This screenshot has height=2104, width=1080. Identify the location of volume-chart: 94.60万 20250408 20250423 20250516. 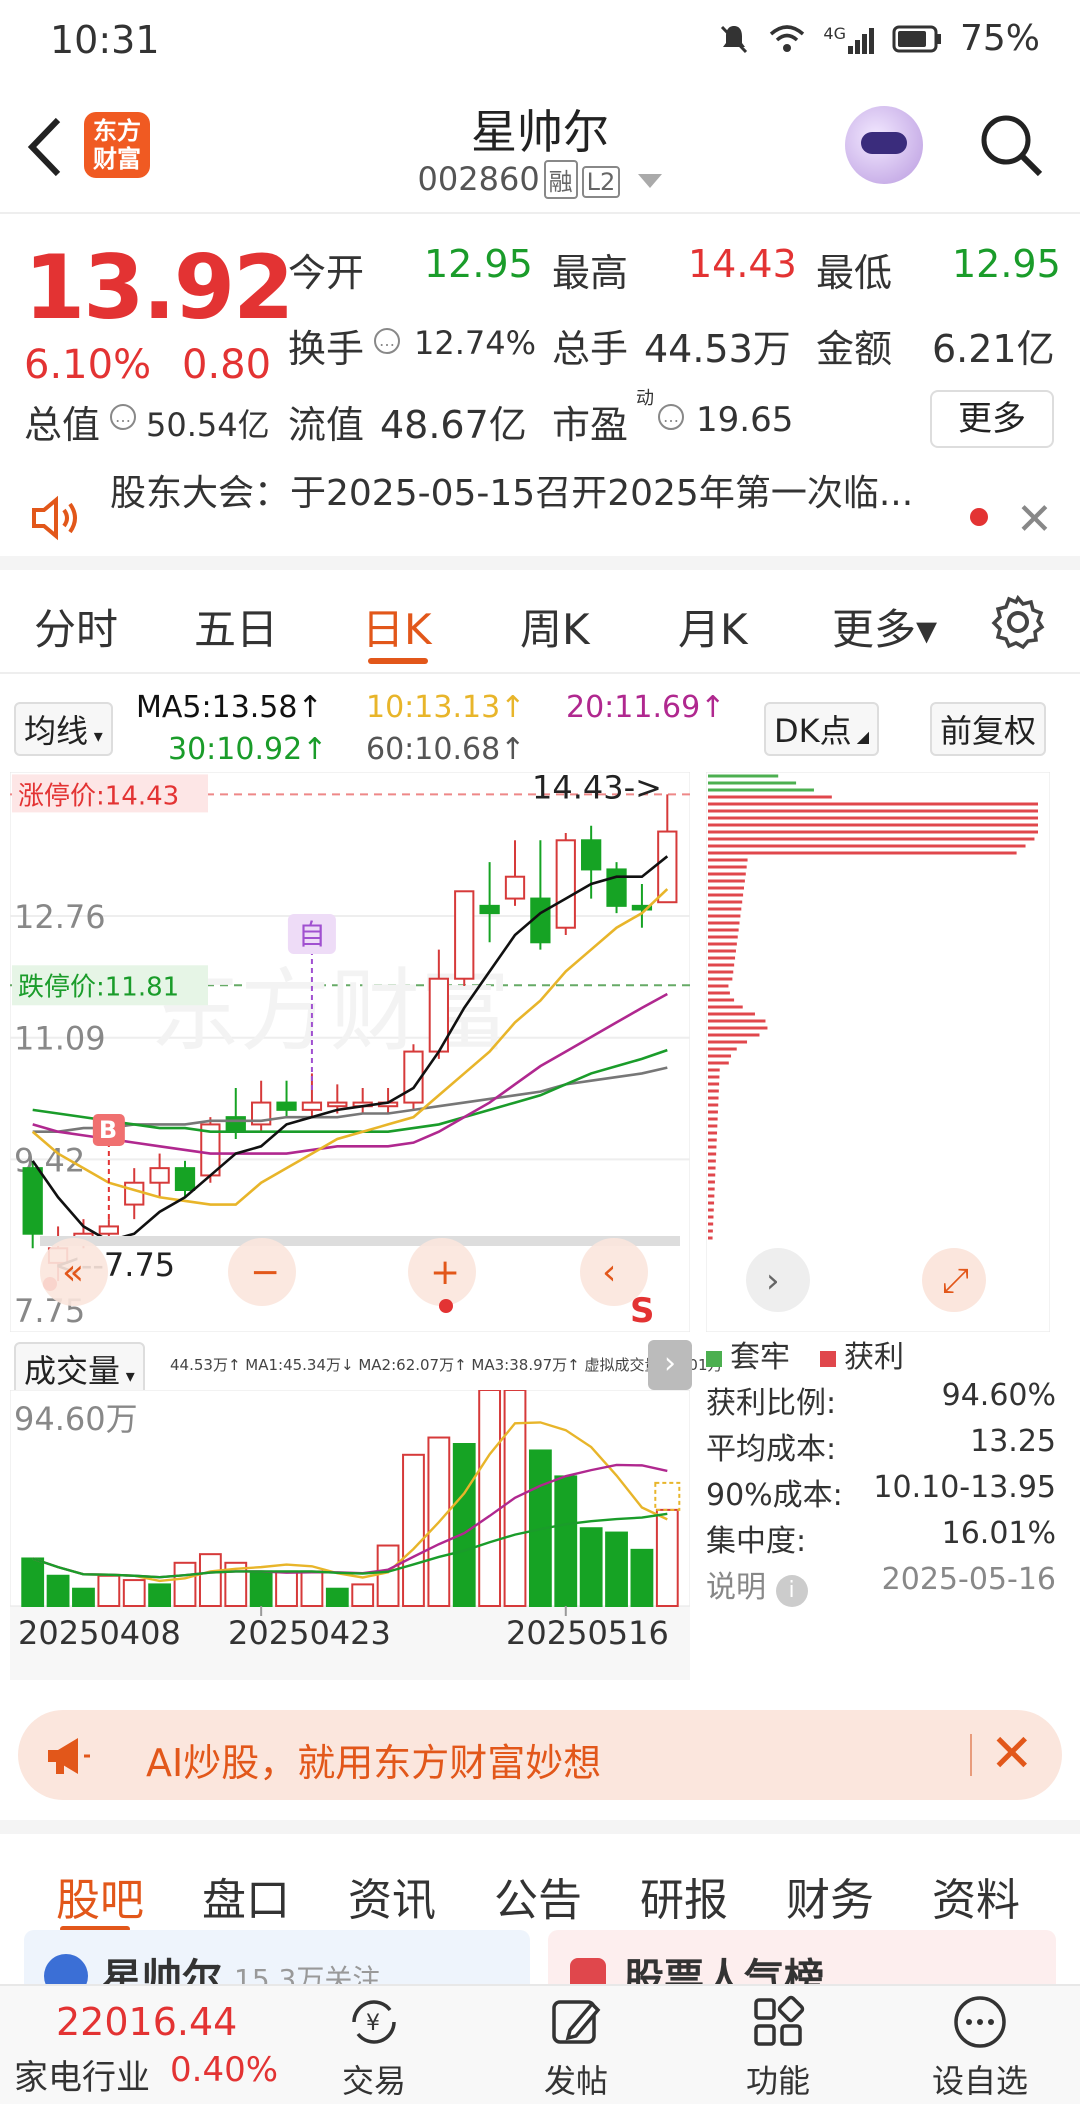
(350, 1534).